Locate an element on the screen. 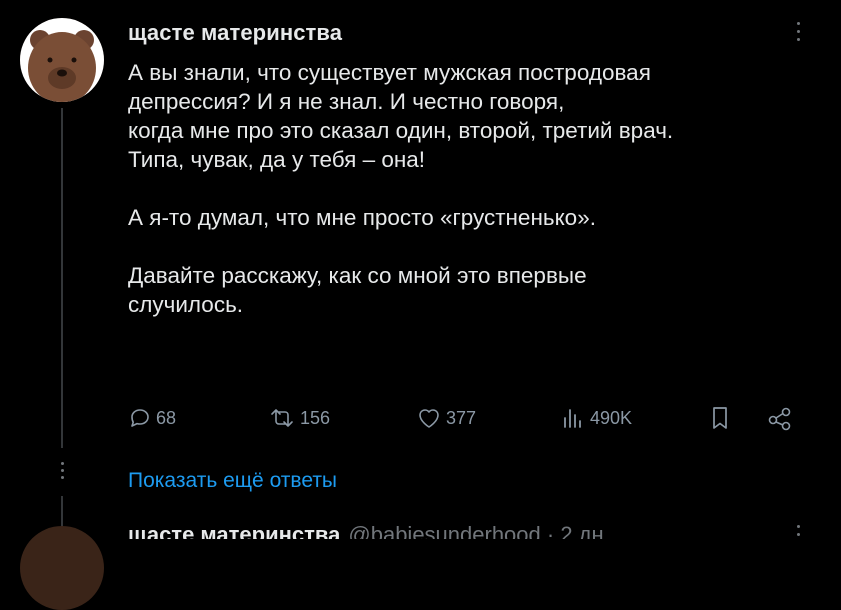  reply-count: 68 is located at coordinates (166, 417).